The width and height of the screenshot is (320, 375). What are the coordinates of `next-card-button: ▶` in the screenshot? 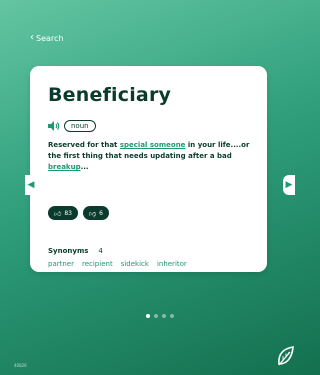 It's located at (289, 185).